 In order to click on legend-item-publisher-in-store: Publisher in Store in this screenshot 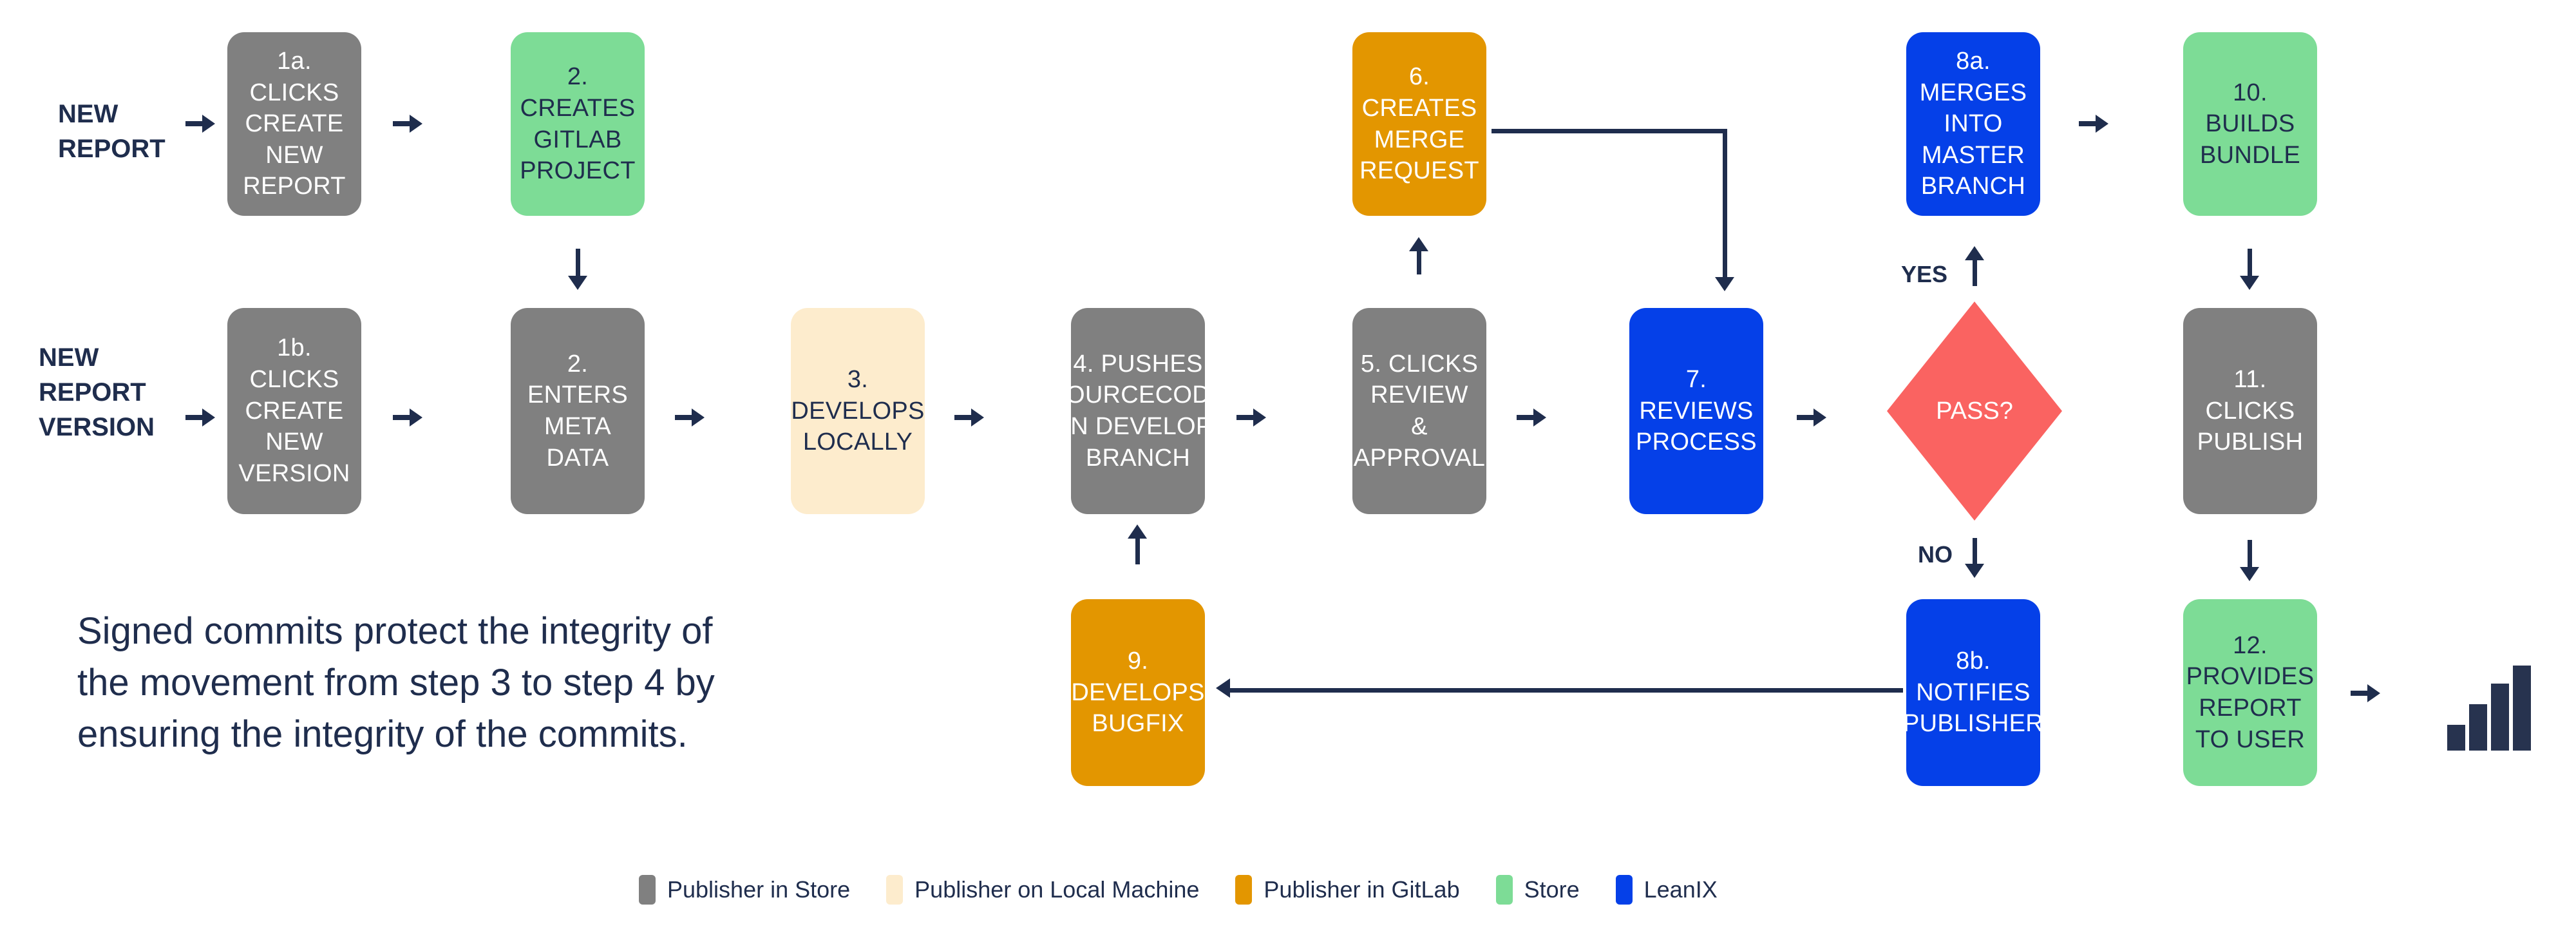, I will do `click(745, 890)`.